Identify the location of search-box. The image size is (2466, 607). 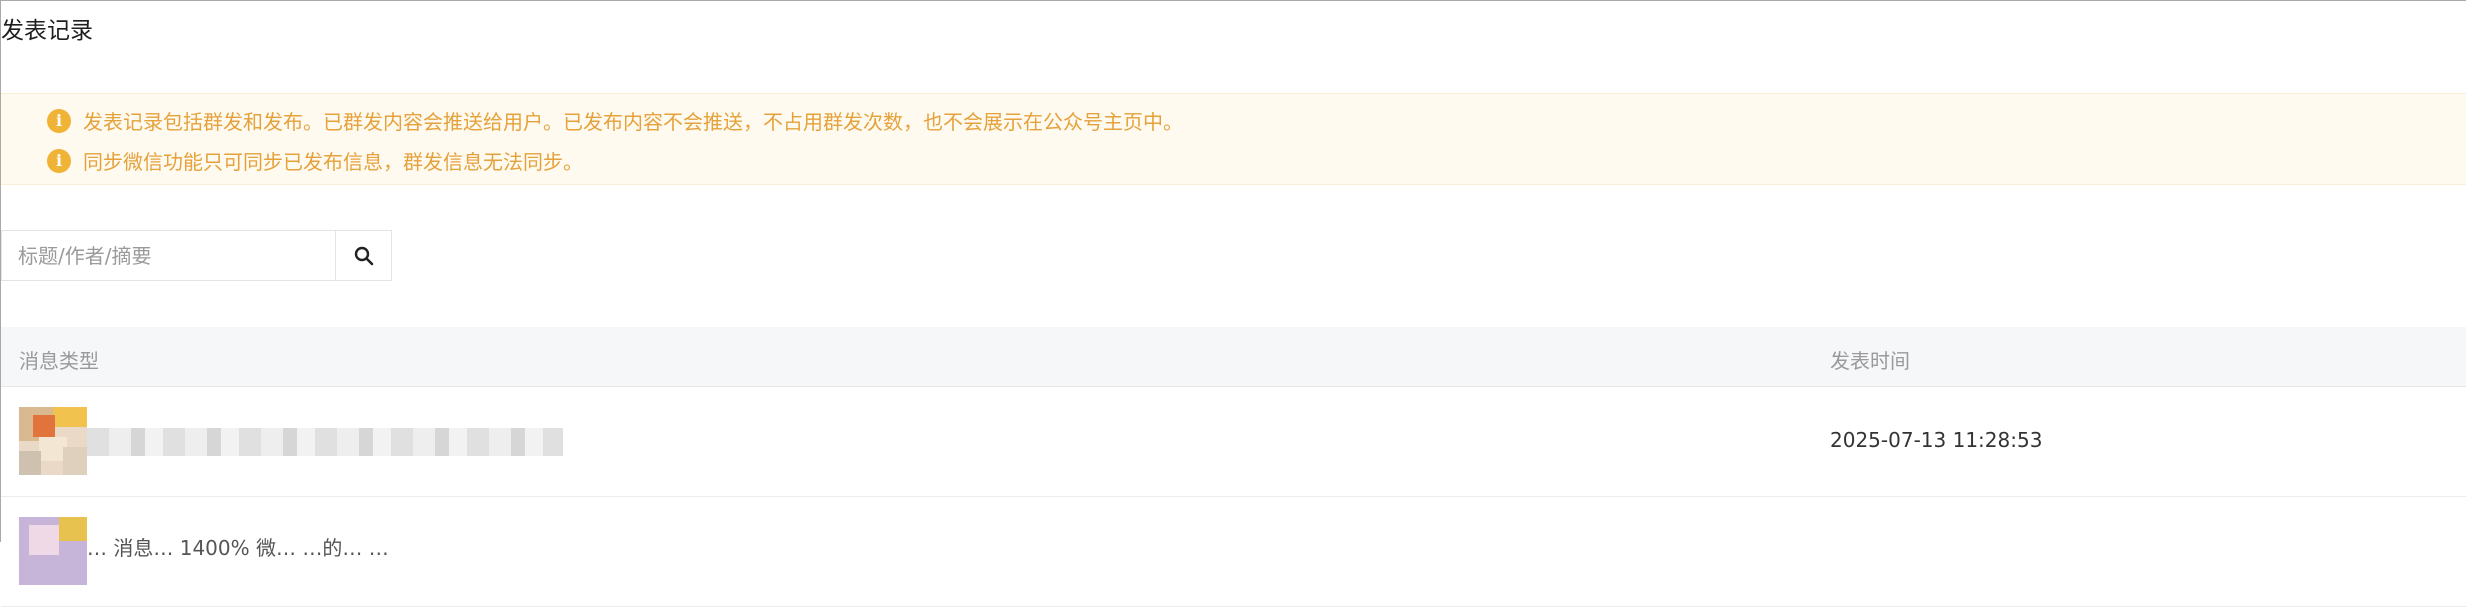
(196, 255).